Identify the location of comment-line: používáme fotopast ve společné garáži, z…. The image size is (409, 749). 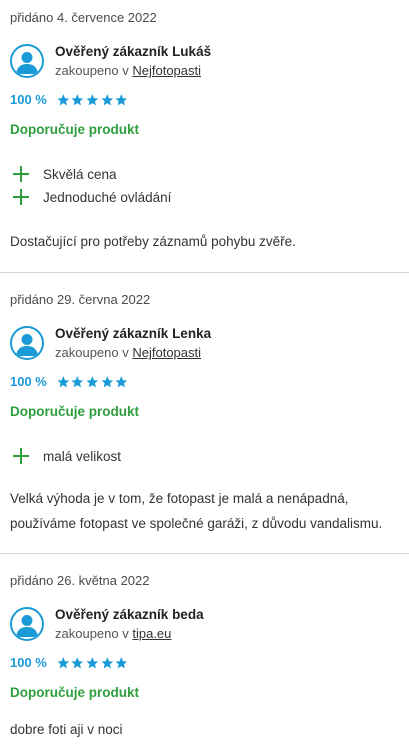
(196, 523).